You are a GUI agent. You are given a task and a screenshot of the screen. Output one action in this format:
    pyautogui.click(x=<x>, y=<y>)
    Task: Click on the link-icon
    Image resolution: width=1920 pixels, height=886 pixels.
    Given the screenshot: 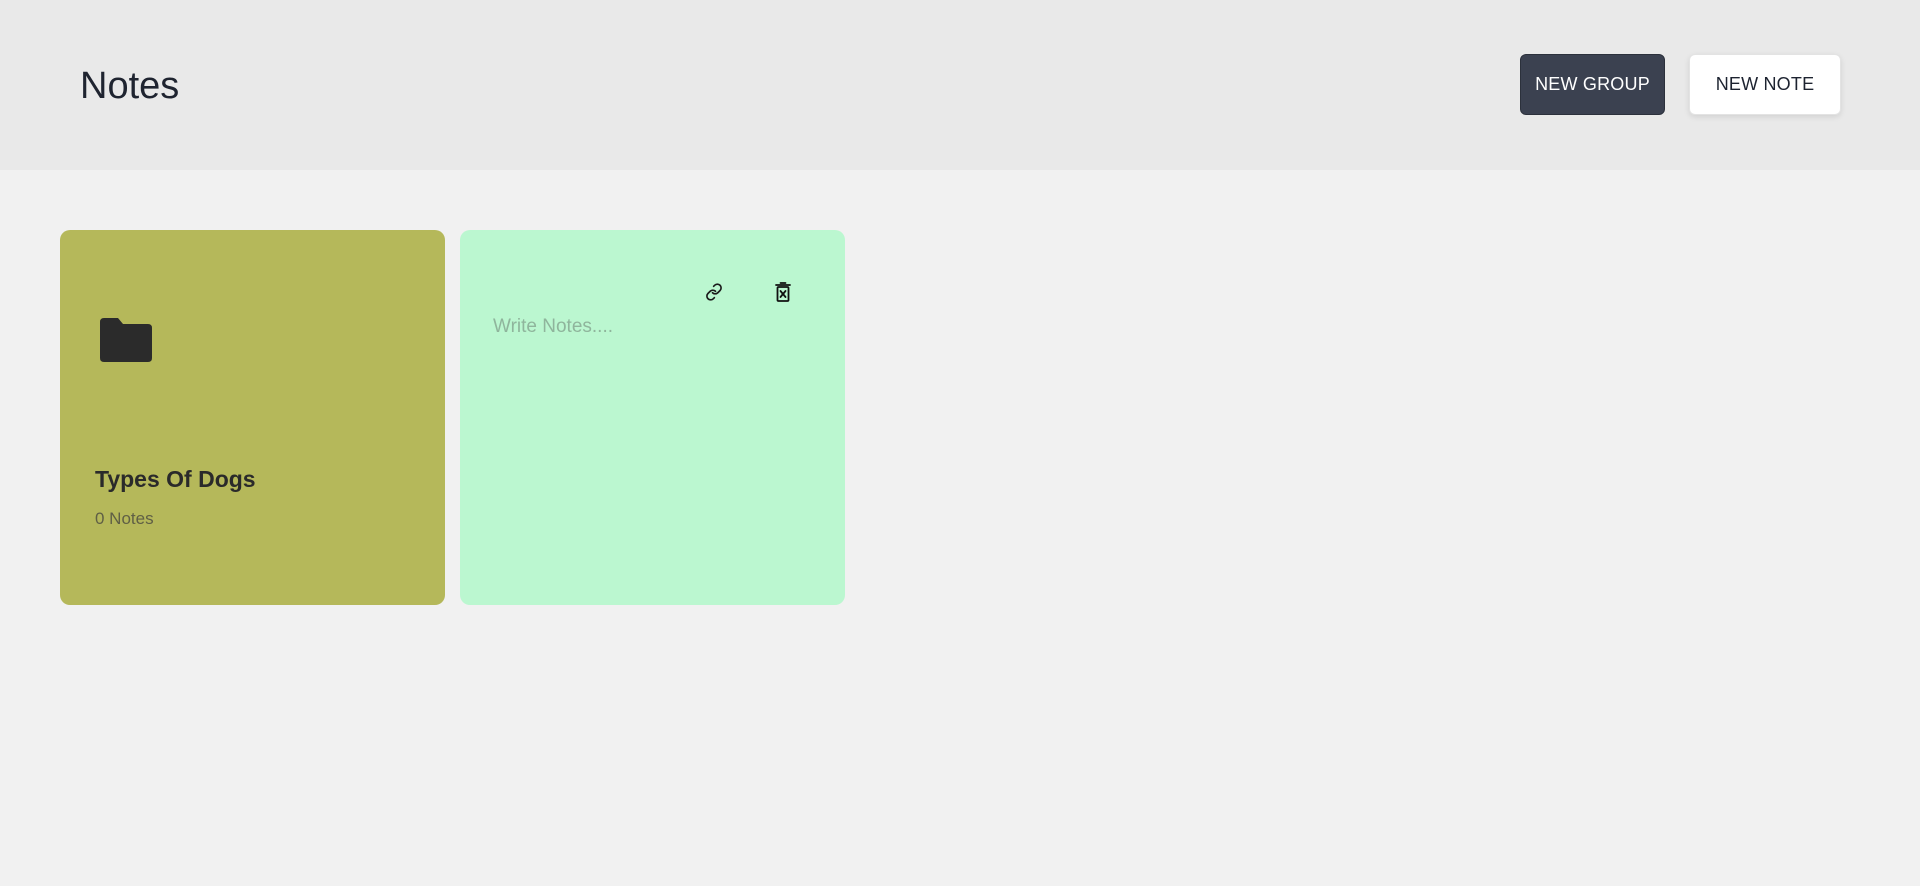 What is the action you would take?
    pyautogui.click(x=714, y=292)
    